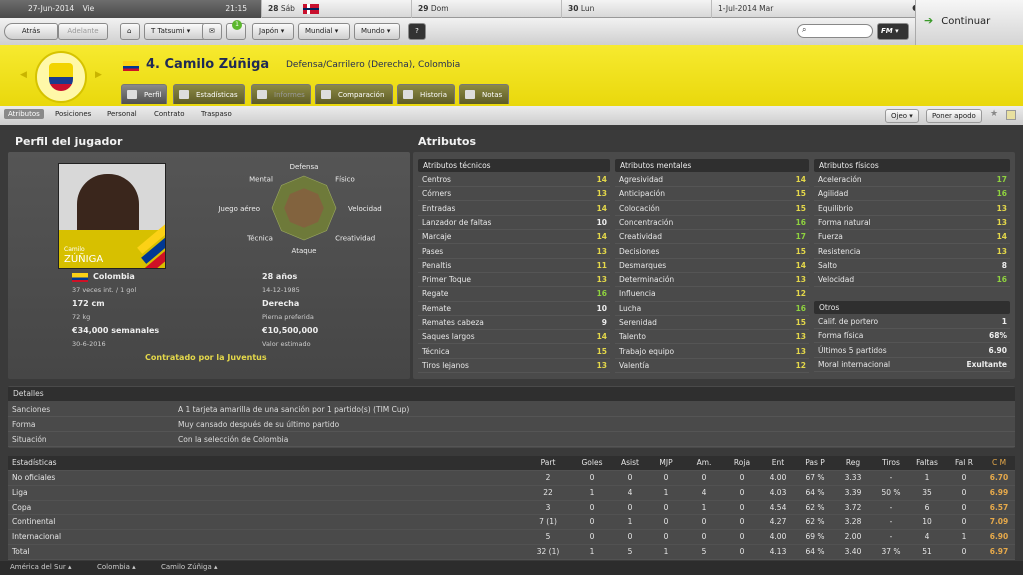 The height and width of the screenshot is (575, 1023). Describe the element at coordinates (893, 31) in the screenshot. I see `fm-menu: FM ▾` at that location.